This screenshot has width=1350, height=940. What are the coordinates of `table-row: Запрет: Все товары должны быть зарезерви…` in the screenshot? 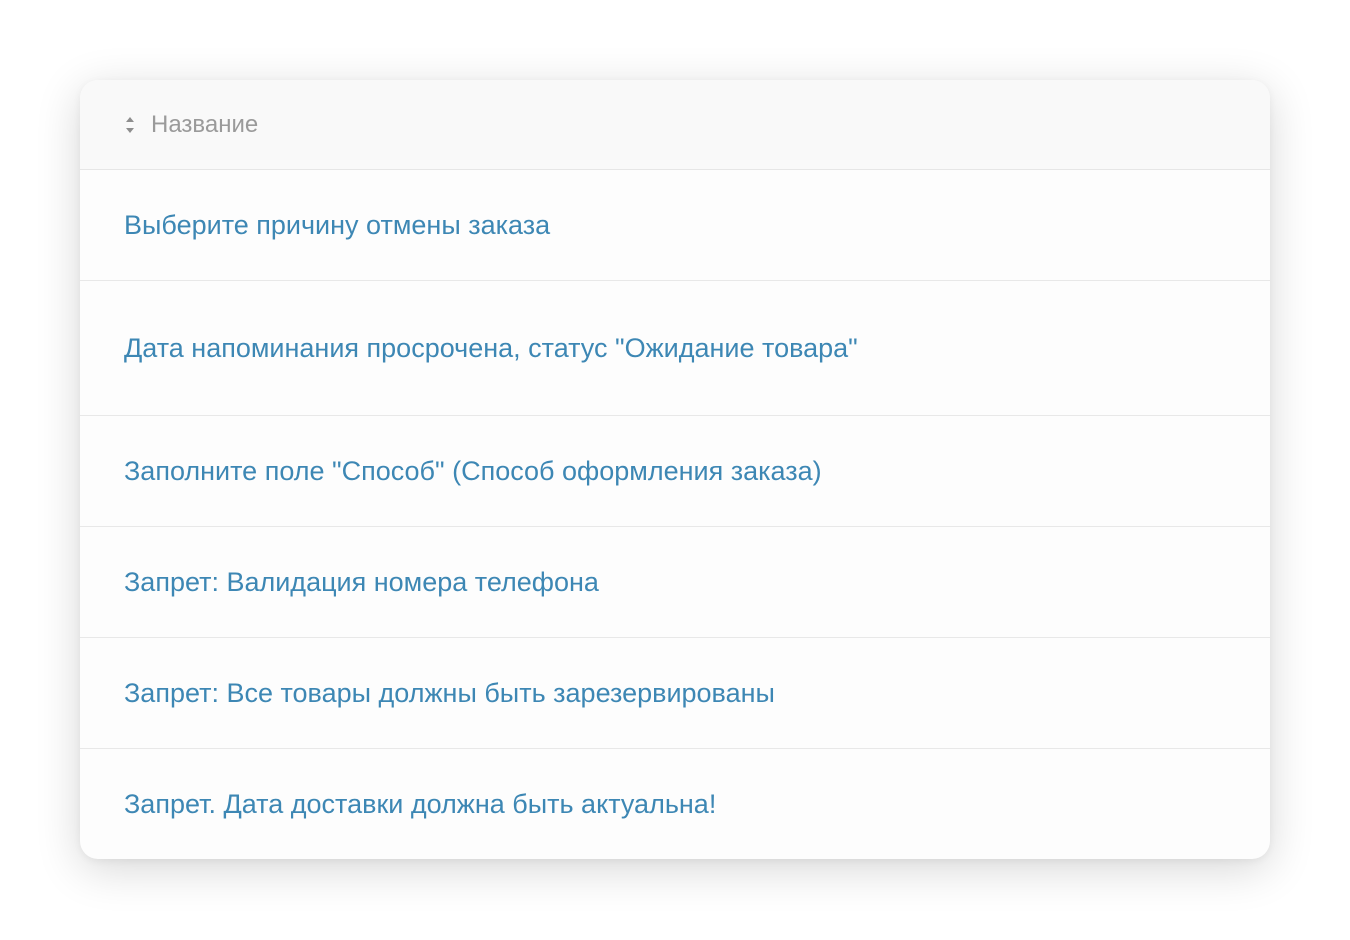 It's located at (675, 693).